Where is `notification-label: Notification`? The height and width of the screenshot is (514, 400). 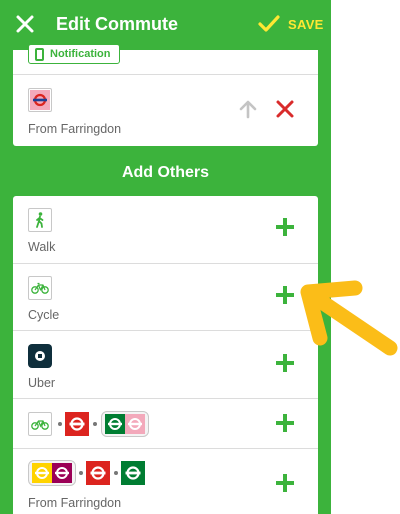 notification-label: Notification is located at coordinates (80, 54).